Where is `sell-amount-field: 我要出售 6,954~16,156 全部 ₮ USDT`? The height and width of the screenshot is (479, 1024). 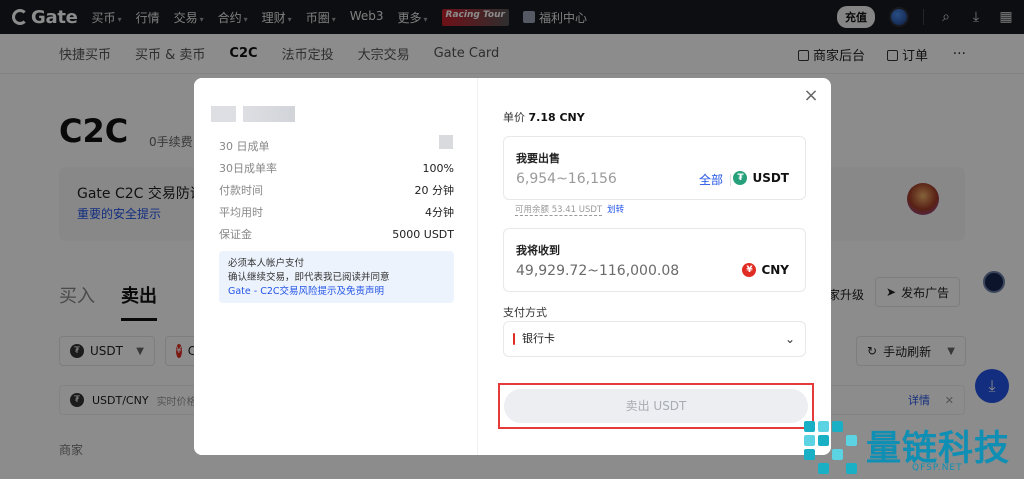
sell-amount-field: 我要出售 6,954~16,156 全部 ₮ USDT is located at coordinates (654, 168).